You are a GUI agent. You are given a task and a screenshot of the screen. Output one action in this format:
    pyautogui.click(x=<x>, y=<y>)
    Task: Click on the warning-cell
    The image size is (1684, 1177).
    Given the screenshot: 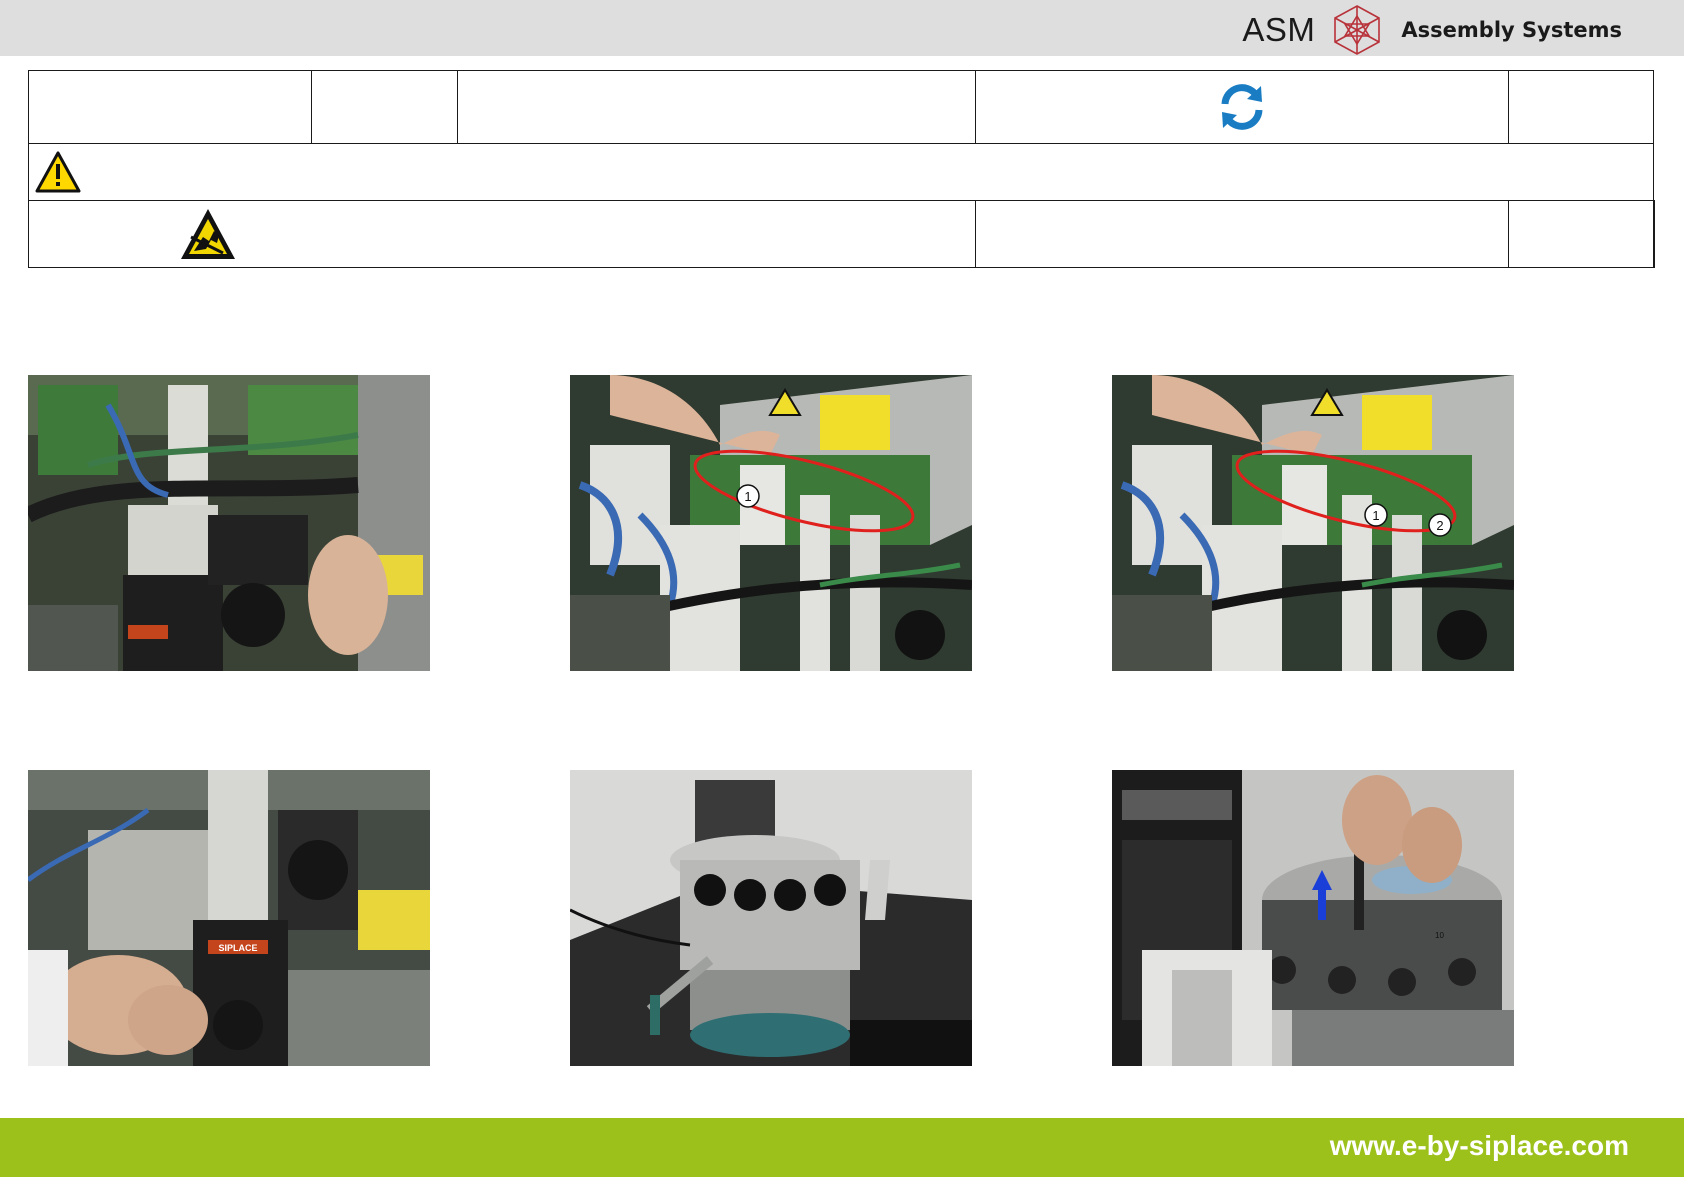 What is the action you would take?
    pyautogui.click(x=841, y=172)
    